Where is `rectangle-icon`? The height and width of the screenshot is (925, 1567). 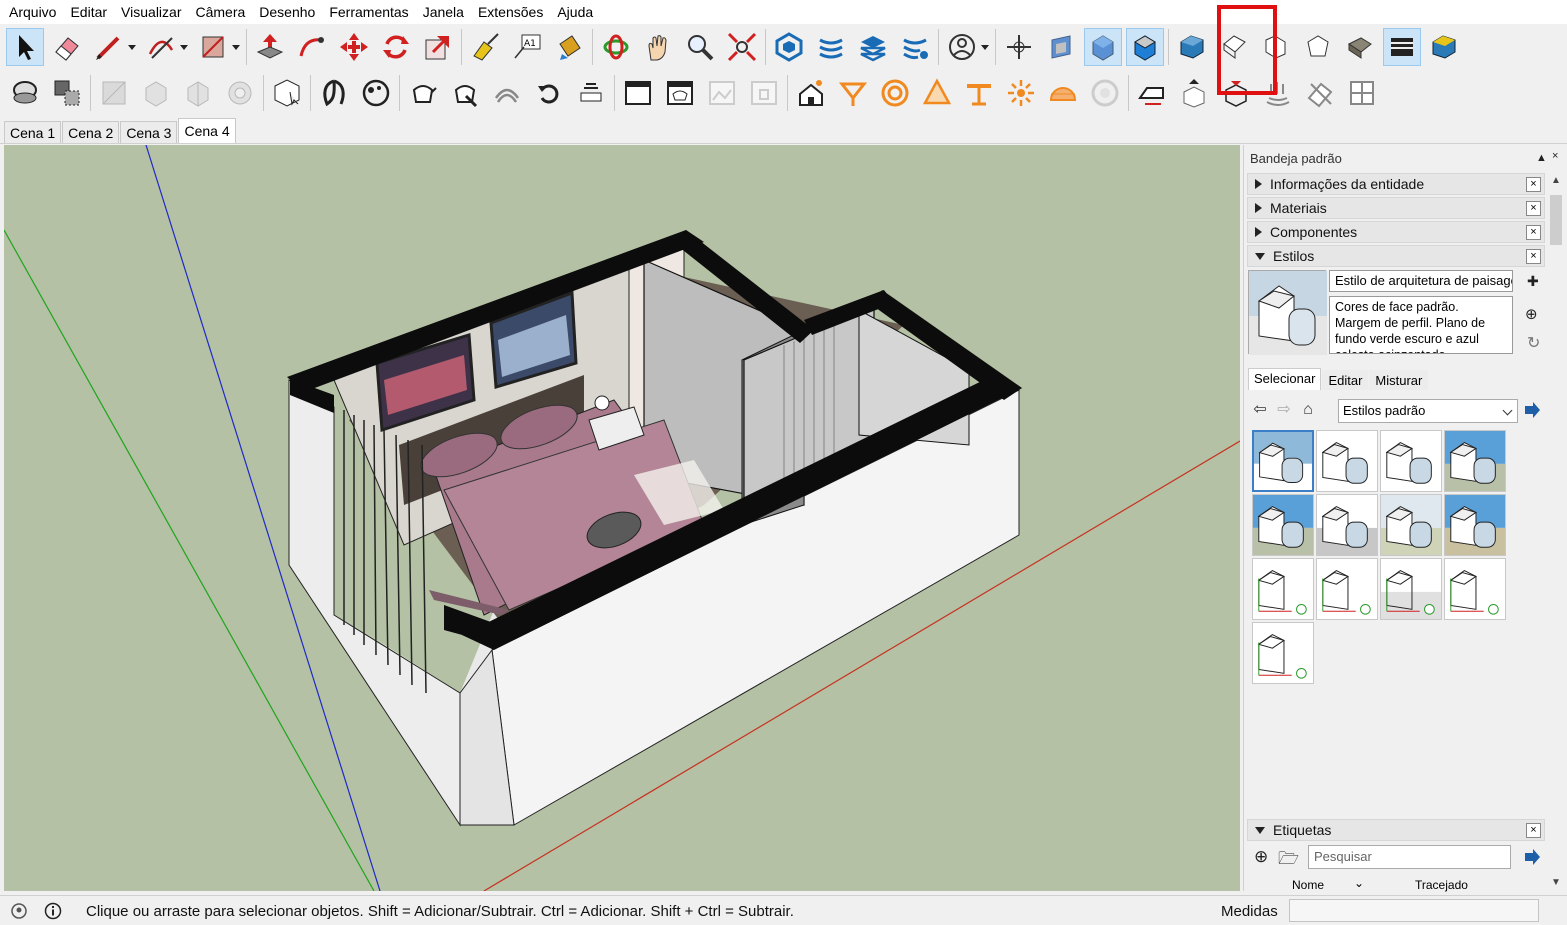 rectangle-icon is located at coordinates (213, 47).